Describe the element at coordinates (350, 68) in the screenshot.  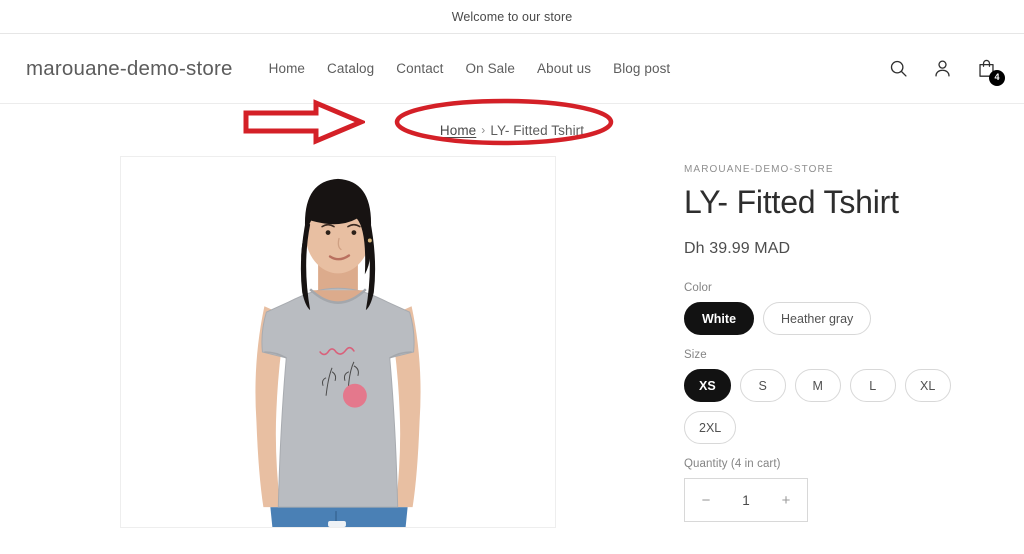
I see `nav-item-catalog: Catalog` at that location.